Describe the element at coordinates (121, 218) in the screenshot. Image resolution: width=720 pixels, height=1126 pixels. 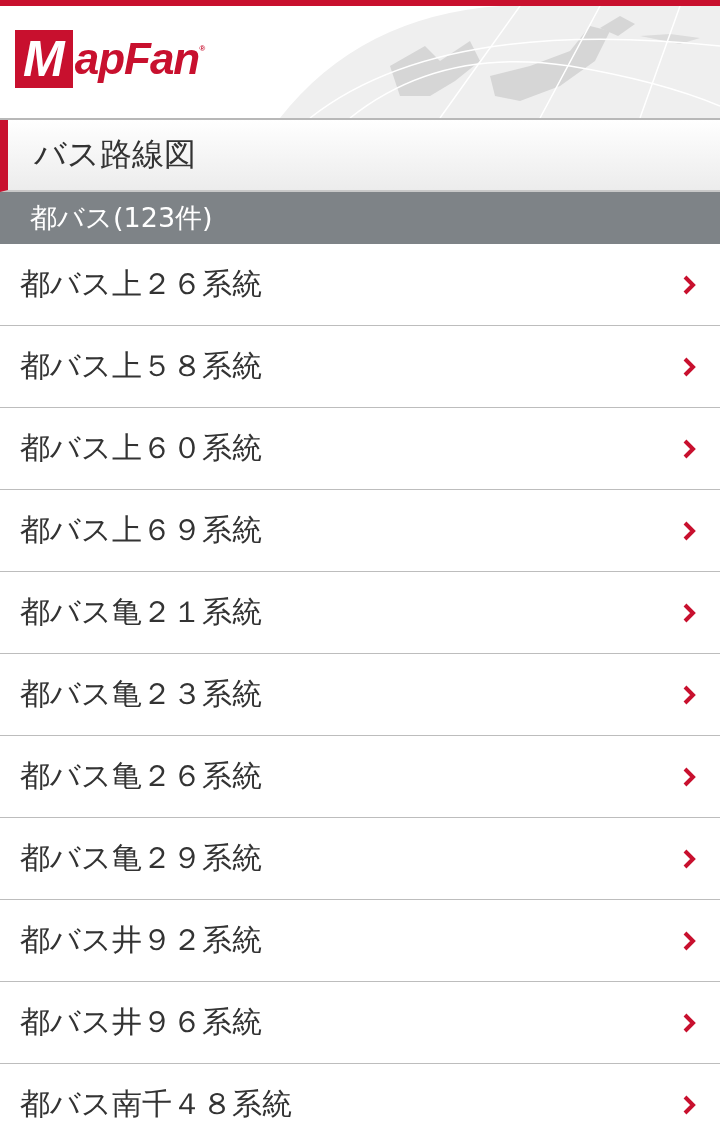
I see `section-label: 都バス(123件)` at that location.